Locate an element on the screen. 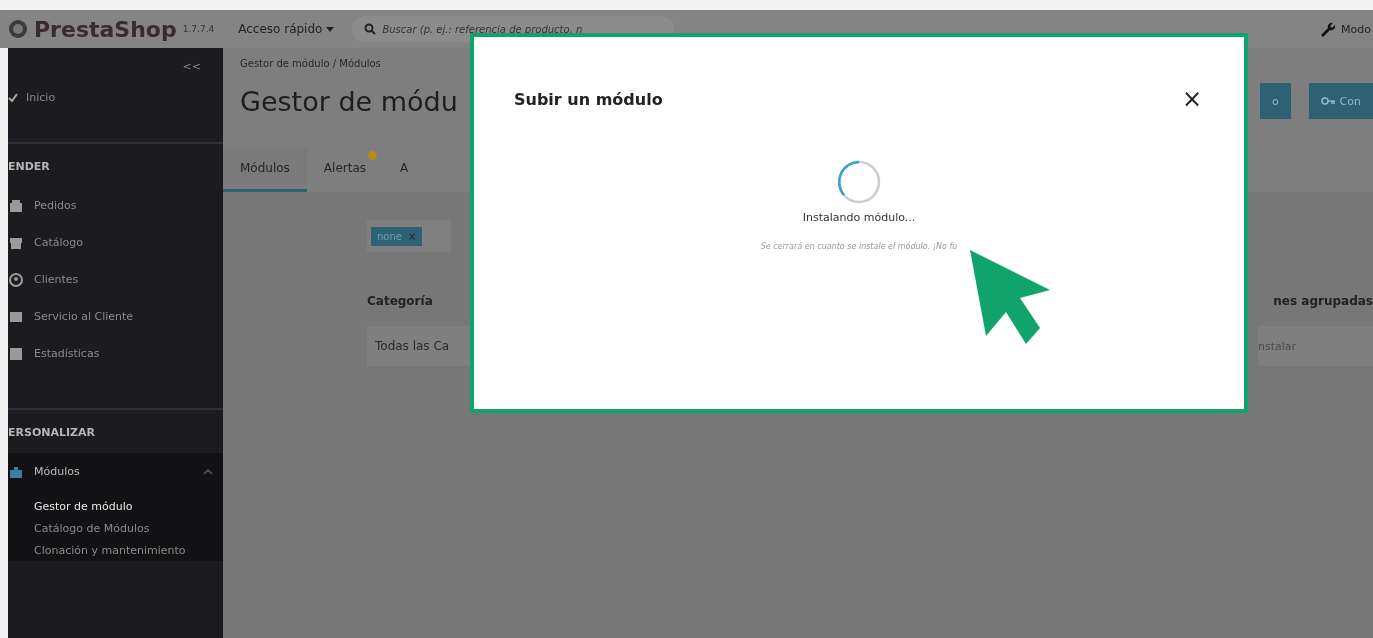 The height and width of the screenshot is (638, 1373). sidebar-item: Inicio is located at coordinates (41, 97).